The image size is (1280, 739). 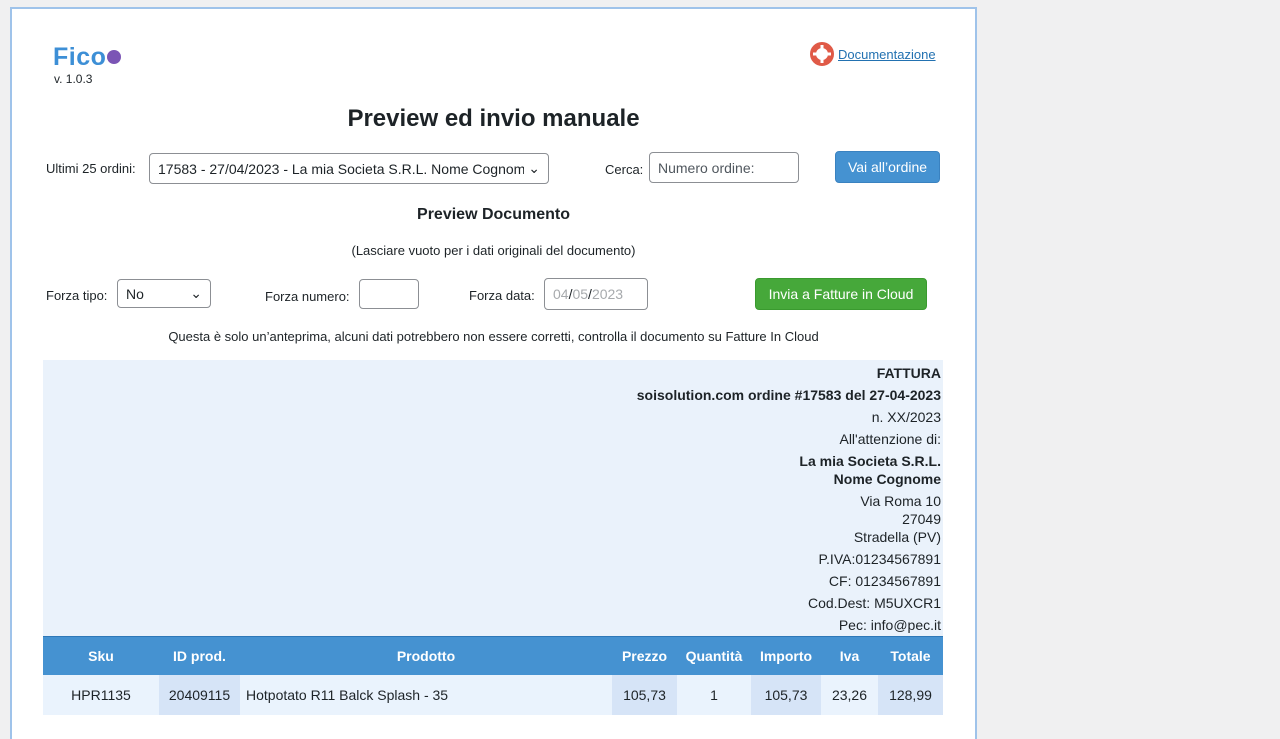 I want to click on customer-coddest: Cod.Dest: M5UXCR1, so click(x=874, y=603).